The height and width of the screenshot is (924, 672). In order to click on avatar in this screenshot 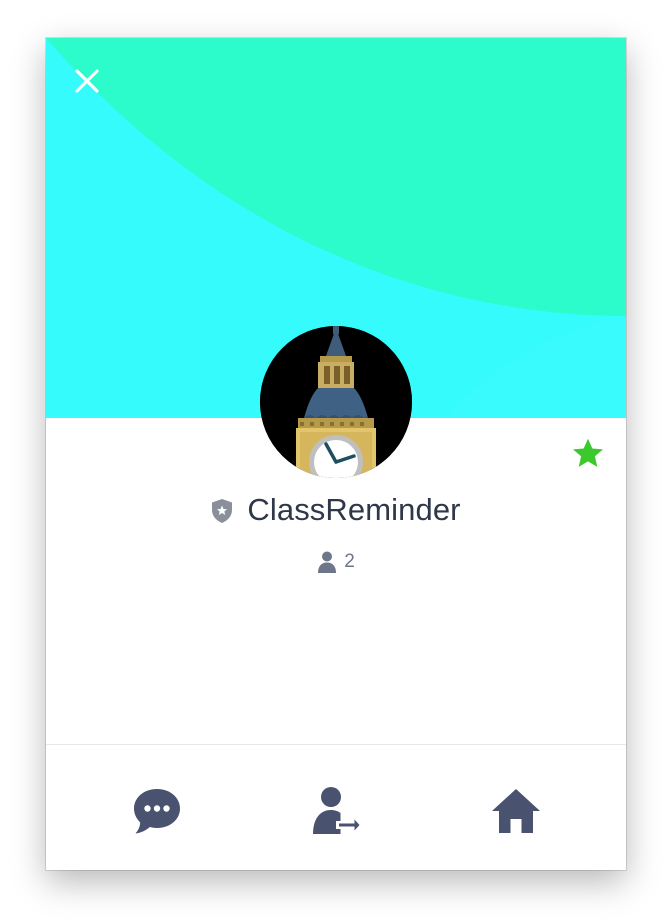, I will do `click(336, 402)`.